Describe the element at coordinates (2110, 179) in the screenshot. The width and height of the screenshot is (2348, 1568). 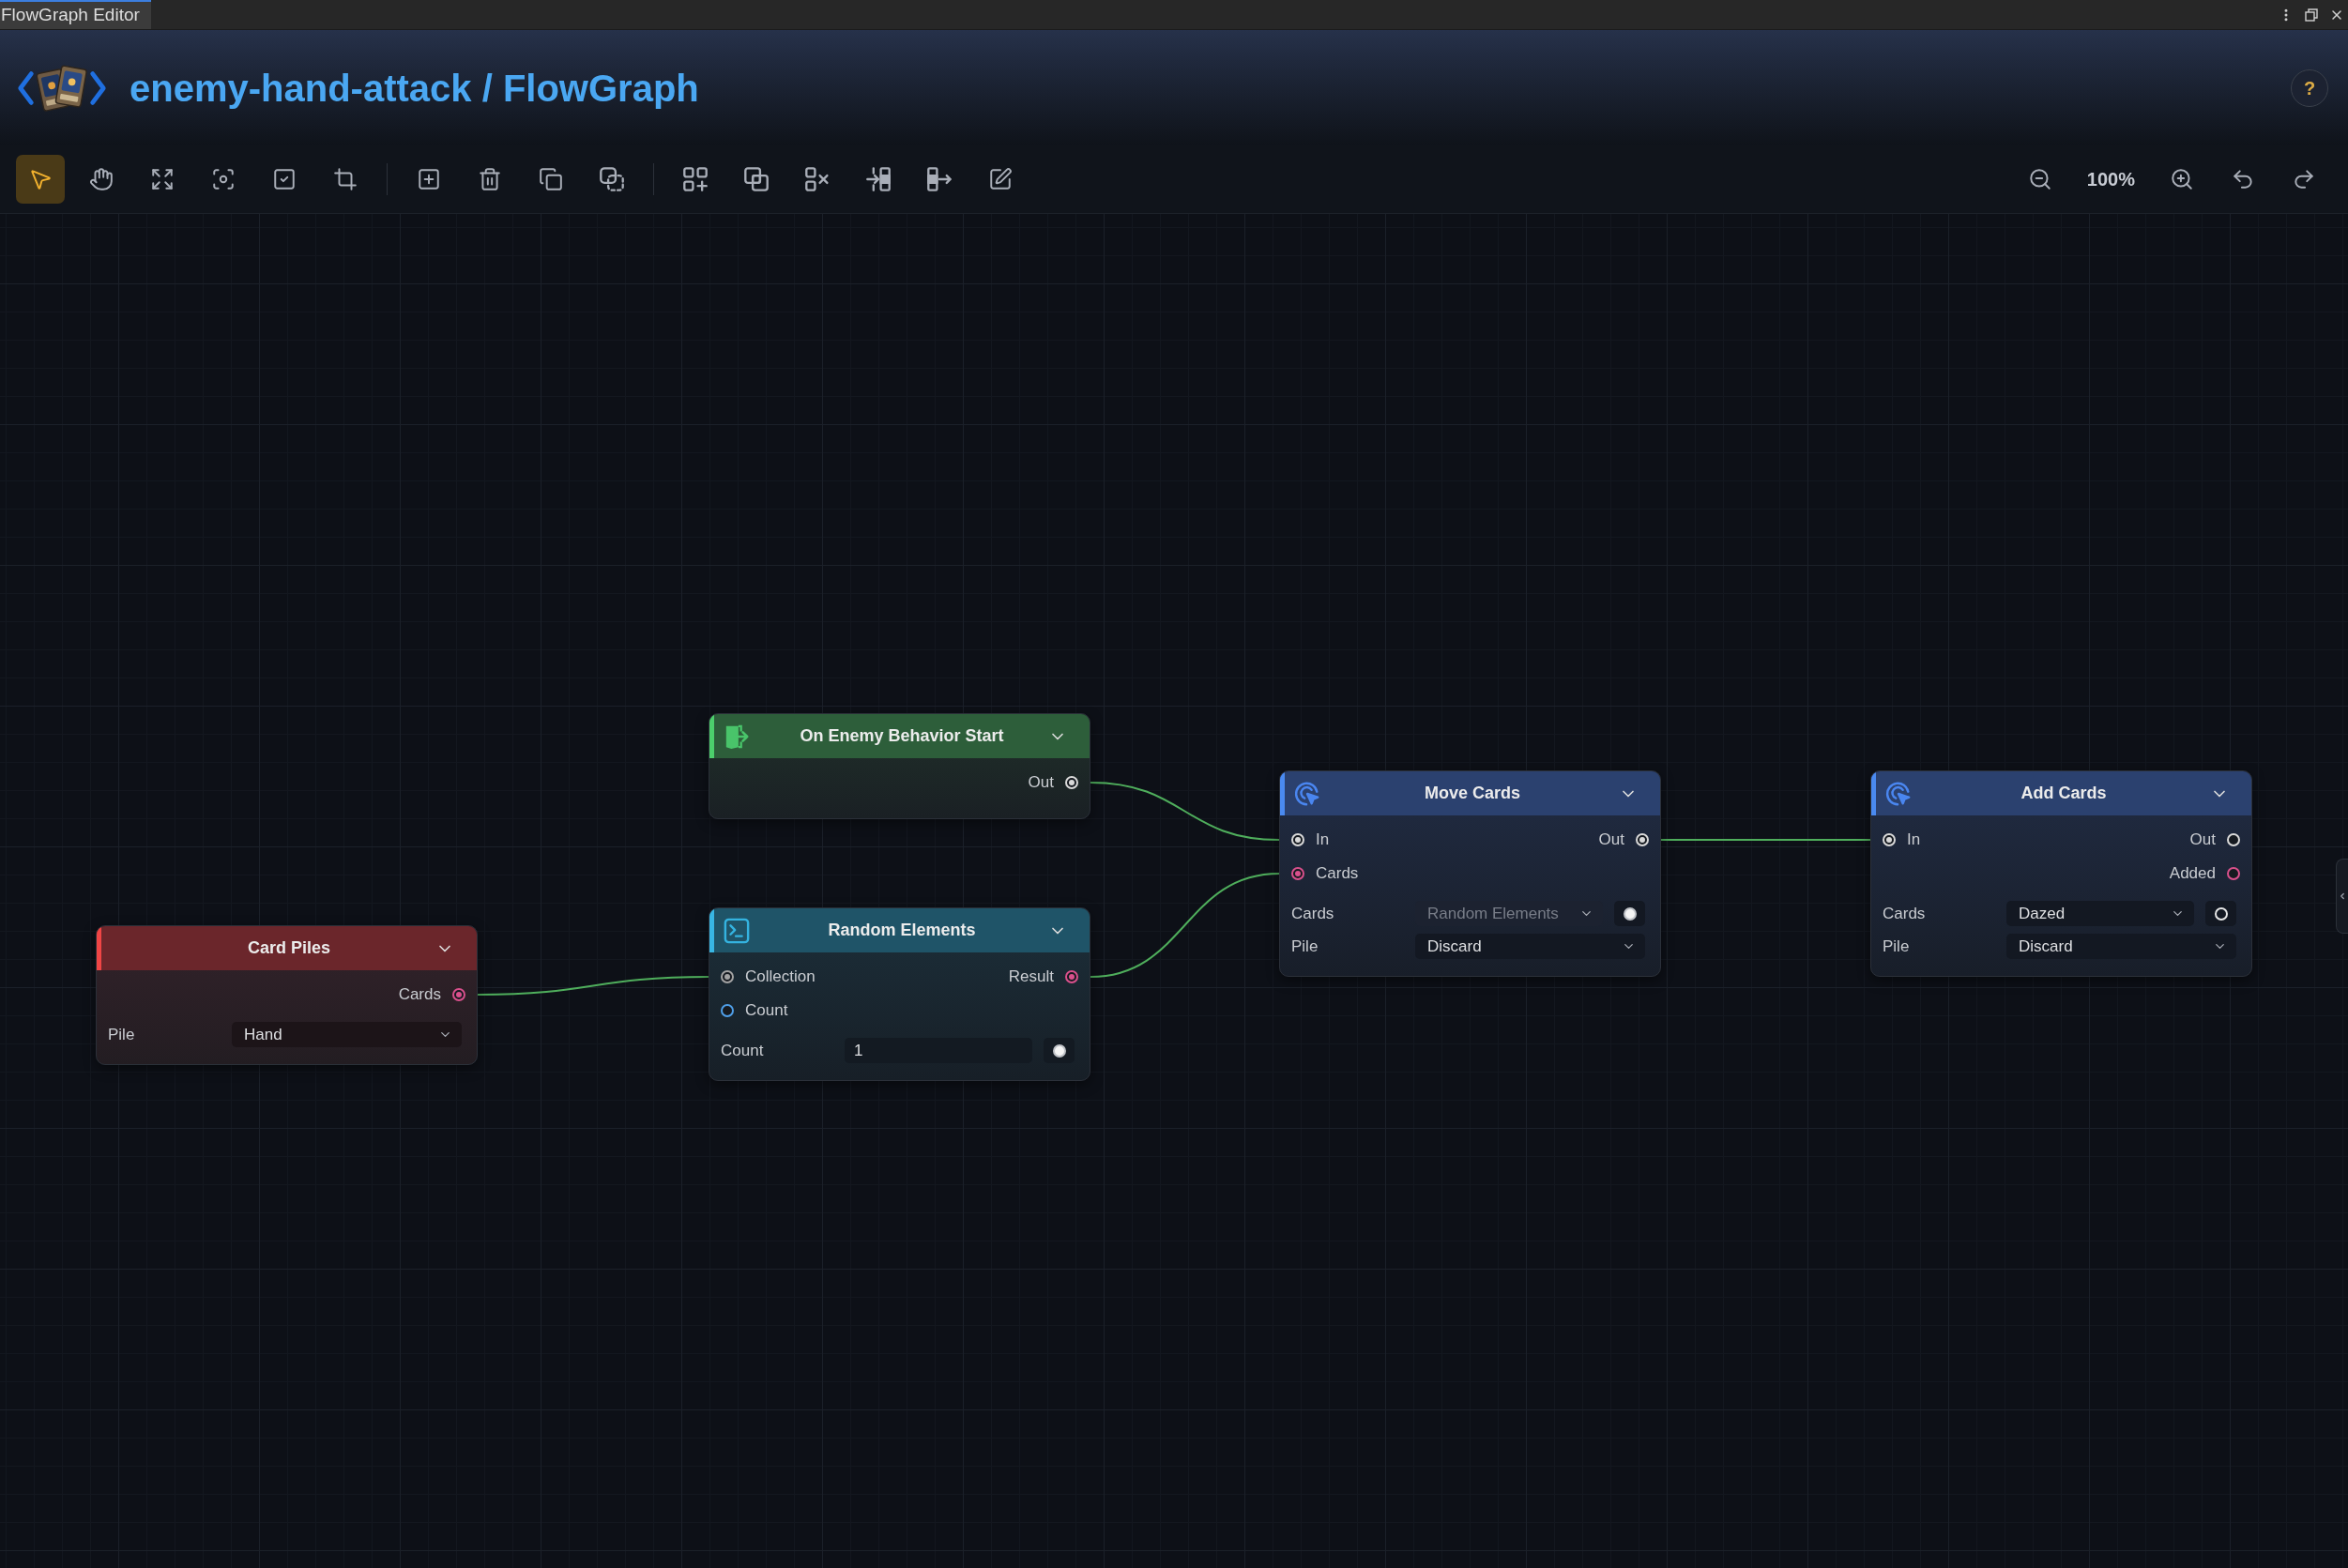
I see `zoom-level: 100%` at that location.